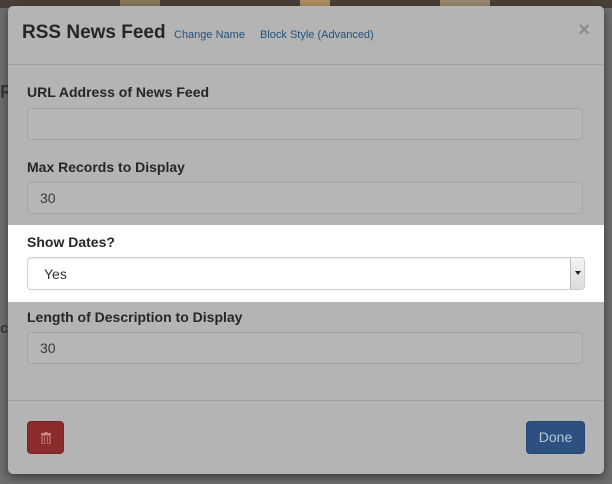 This screenshot has width=612, height=484. Describe the element at coordinates (106, 167) in the screenshot. I see `max-records-label: Max Records to Display` at that location.